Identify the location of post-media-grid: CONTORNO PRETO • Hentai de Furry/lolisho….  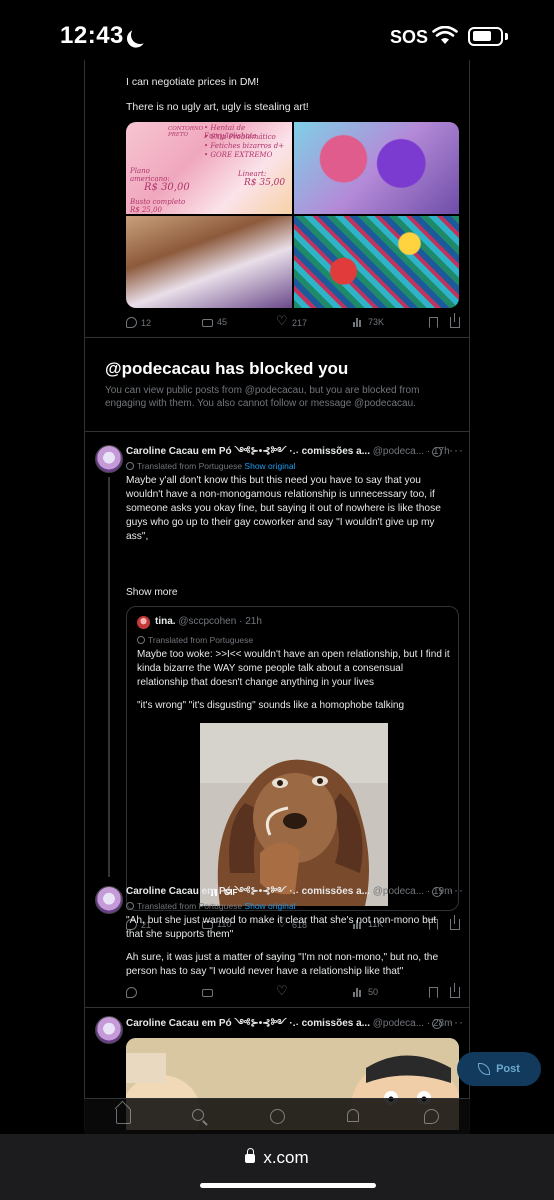
(292, 215).